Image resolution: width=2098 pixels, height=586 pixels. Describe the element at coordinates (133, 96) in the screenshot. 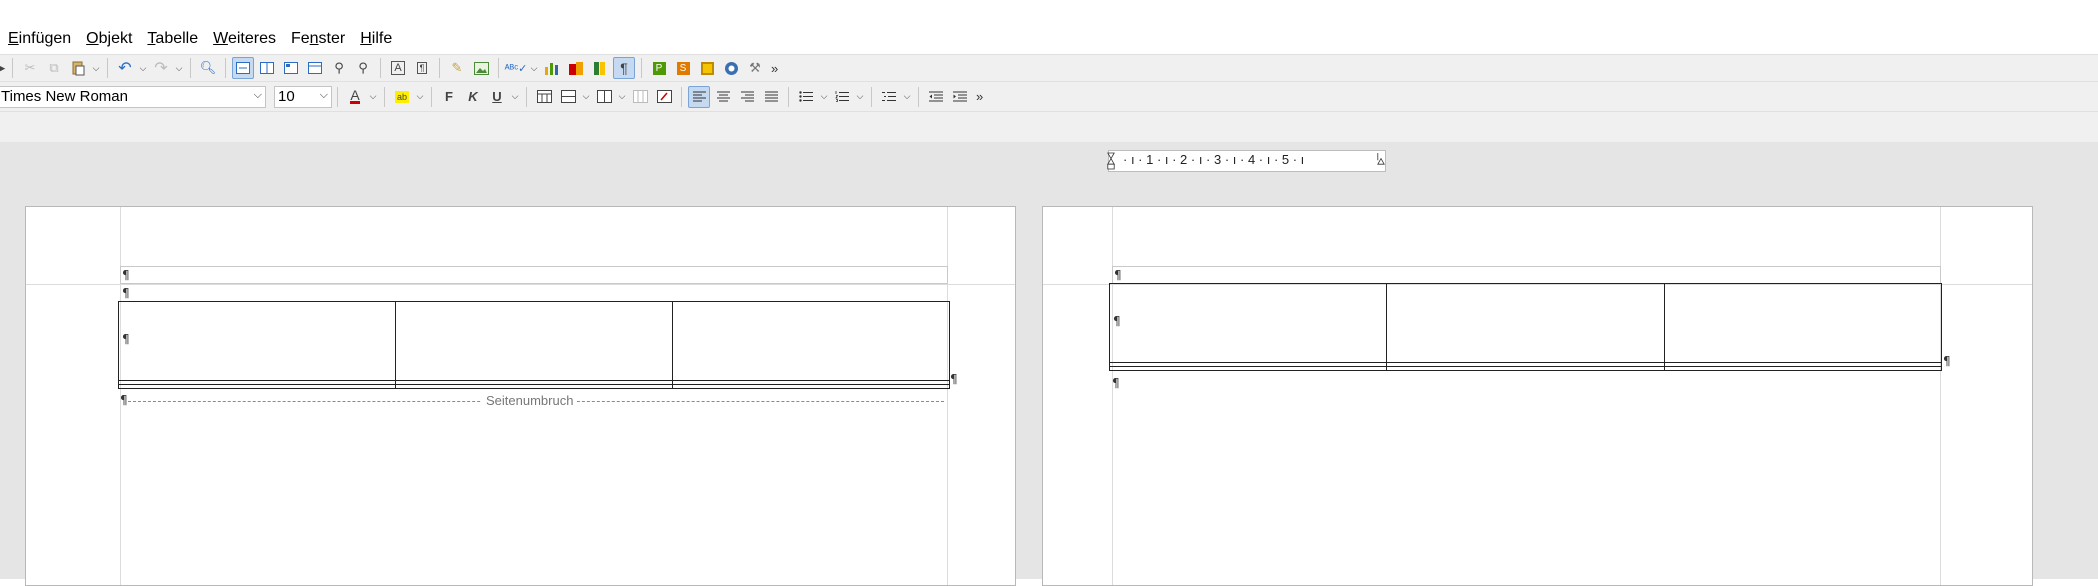

I see `font-name-combo: Times New Roman ⌵` at that location.